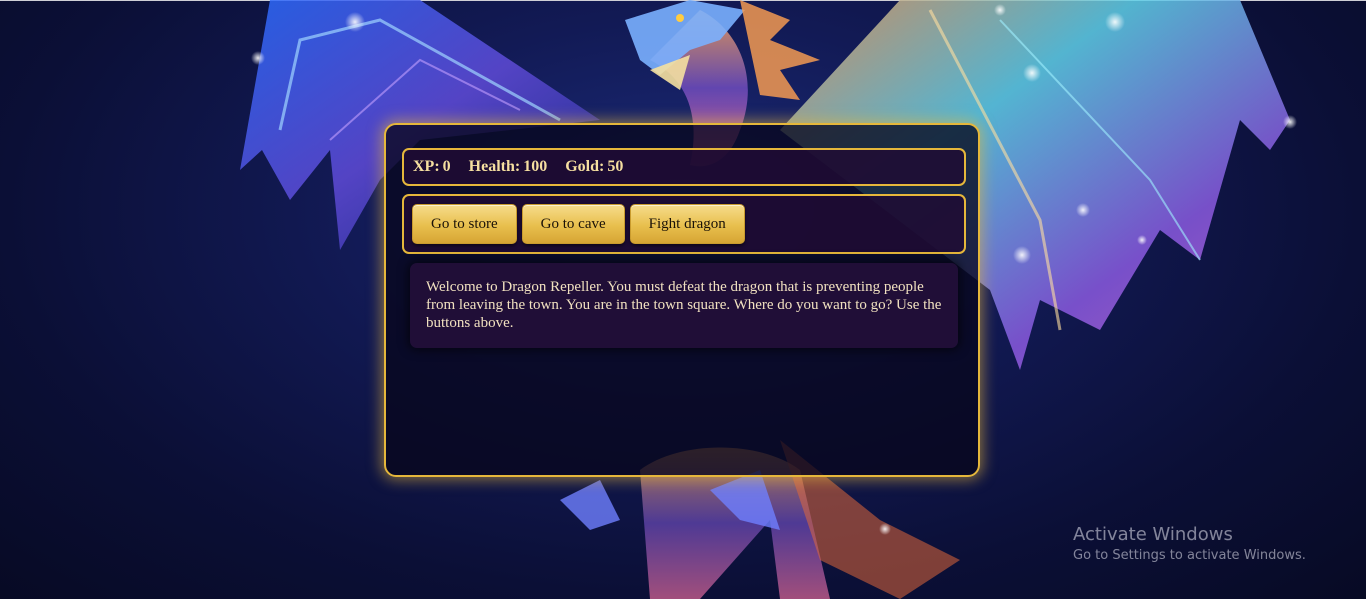 This screenshot has width=1366, height=599. Describe the element at coordinates (426, 166) in the screenshot. I see `xp-label: XP:` at that location.